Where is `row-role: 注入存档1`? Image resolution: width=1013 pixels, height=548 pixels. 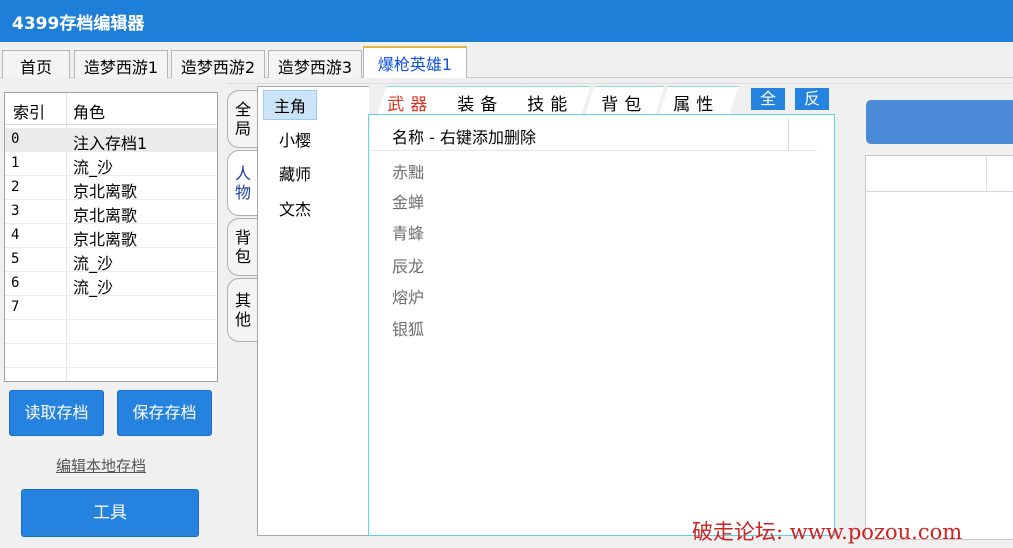
row-role: 注入存档1 is located at coordinates (110, 143).